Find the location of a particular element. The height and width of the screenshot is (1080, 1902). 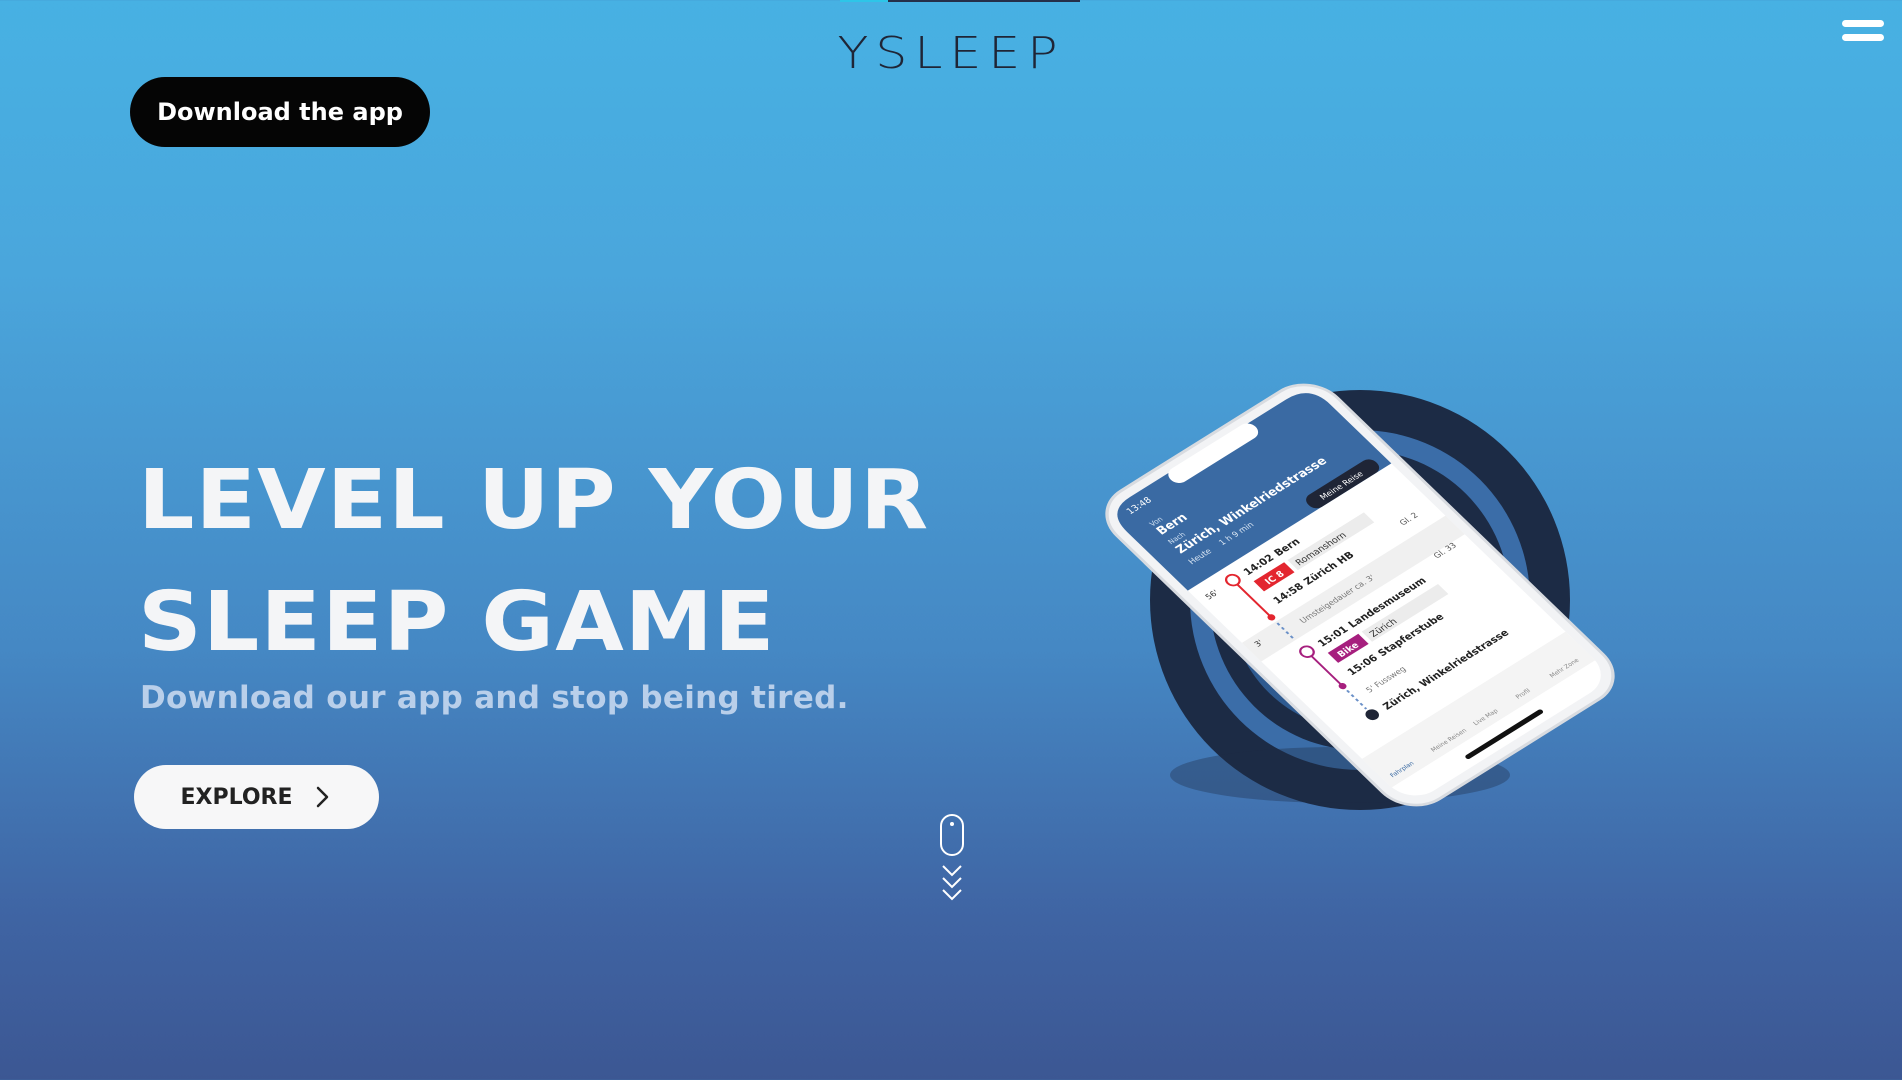

ysleep-logo: YSLEEP is located at coordinates (951, 53).